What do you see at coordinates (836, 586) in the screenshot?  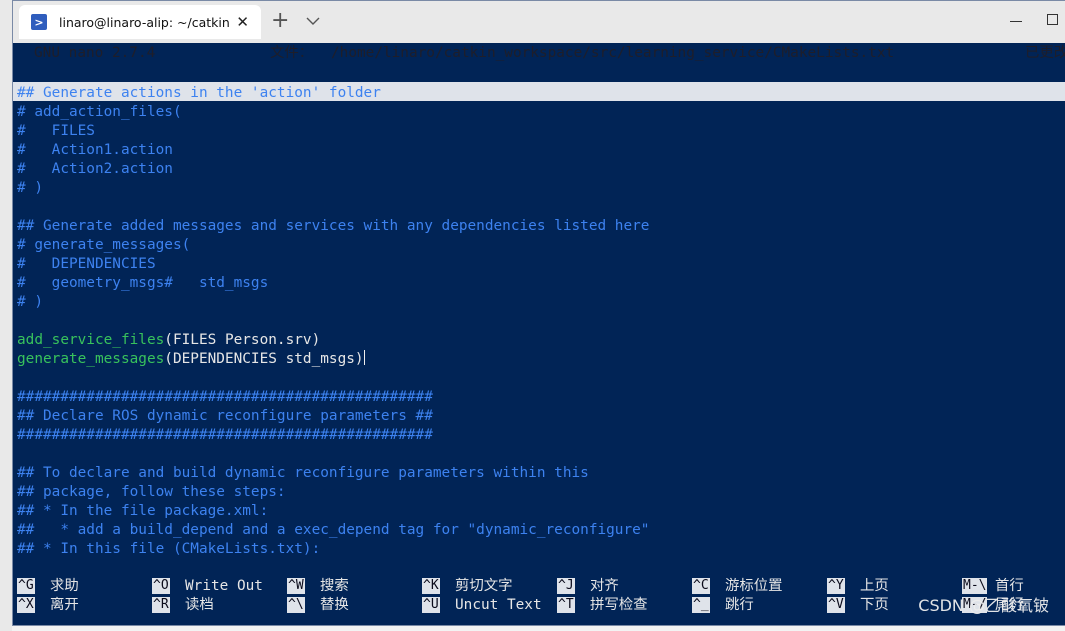 I see `shortcut-key: ^Y` at bounding box center [836, 586].